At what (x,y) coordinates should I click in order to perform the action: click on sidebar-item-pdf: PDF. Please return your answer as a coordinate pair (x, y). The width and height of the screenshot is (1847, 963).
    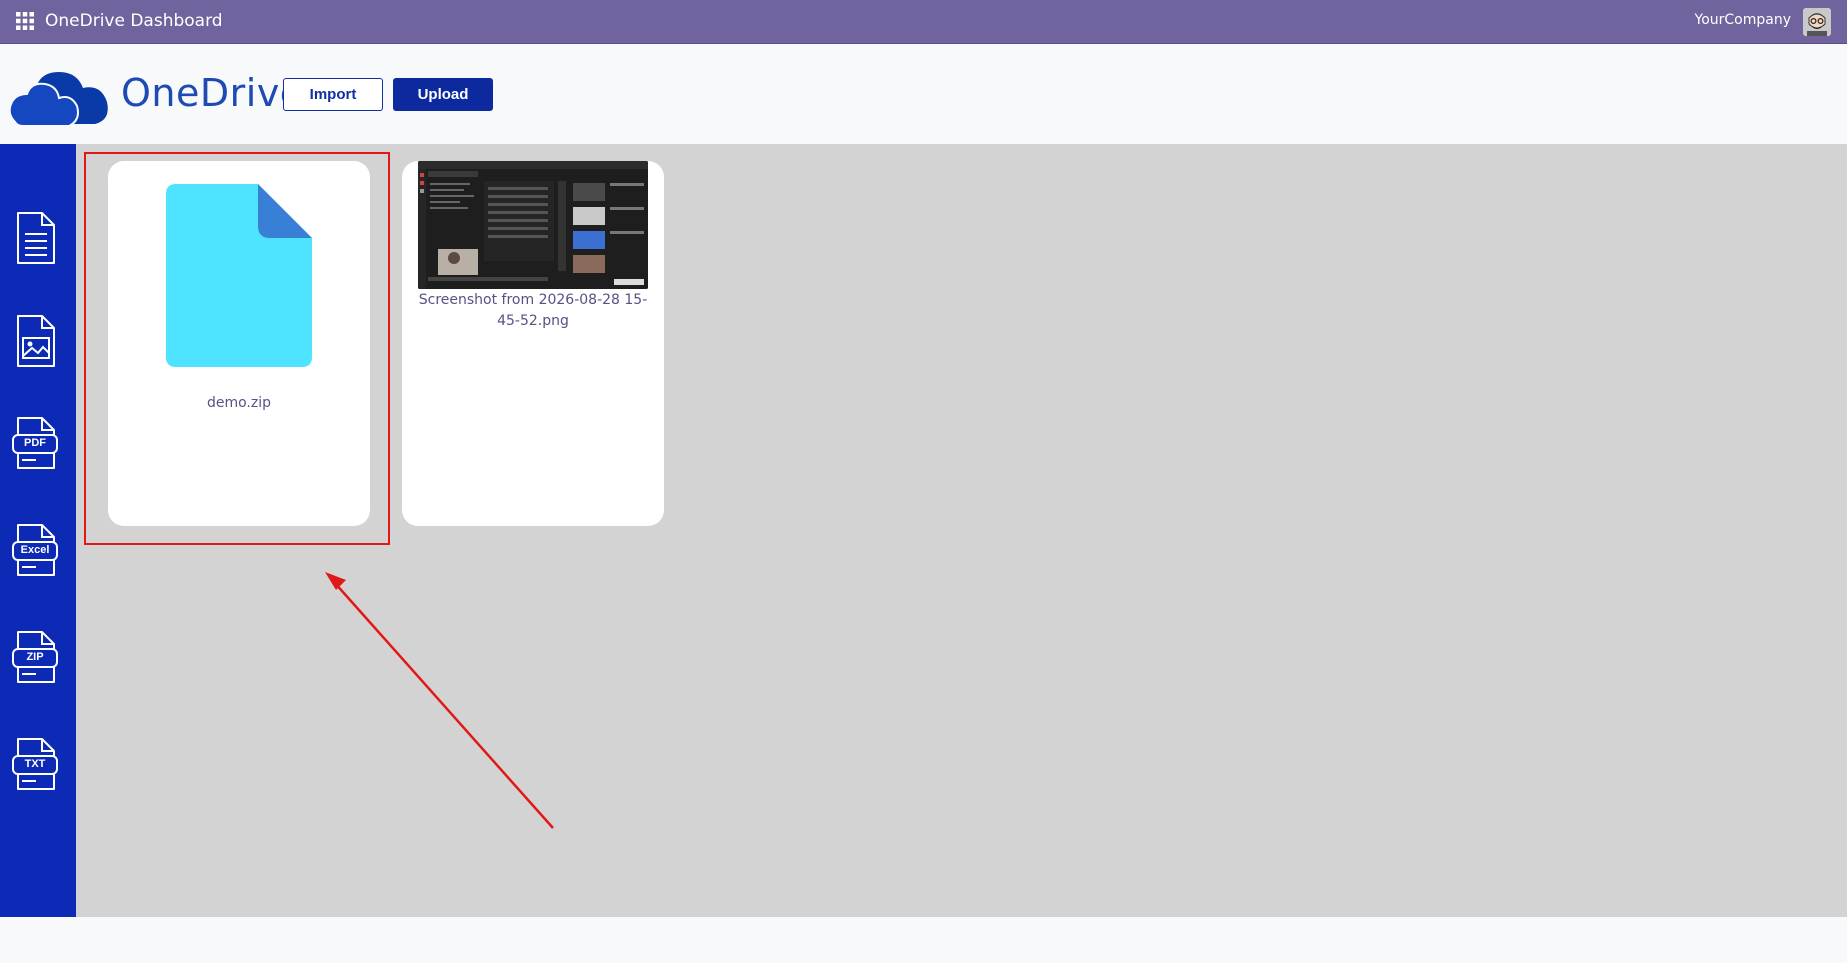
    Looking at the image, I should click on (35, 443).